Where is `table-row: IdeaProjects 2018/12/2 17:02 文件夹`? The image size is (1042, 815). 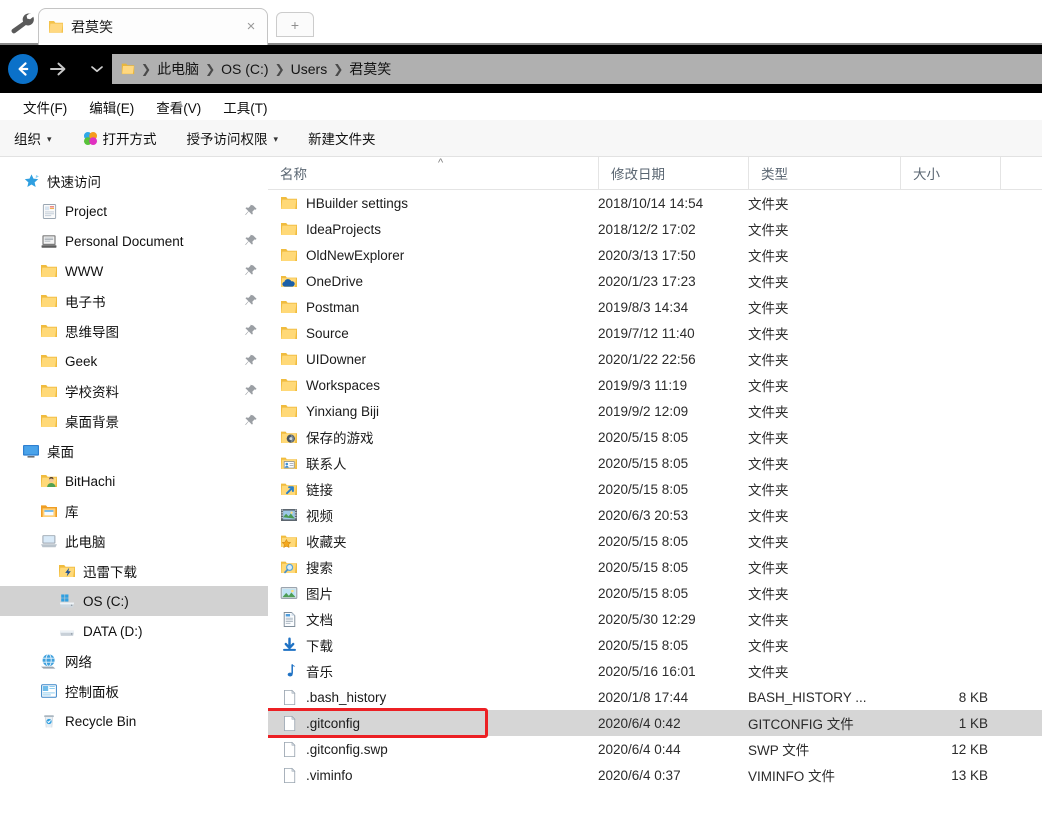
table-row: IdeaProjects 2018/12/2 17:02 文件夹 is located at coordinates (655, 229).